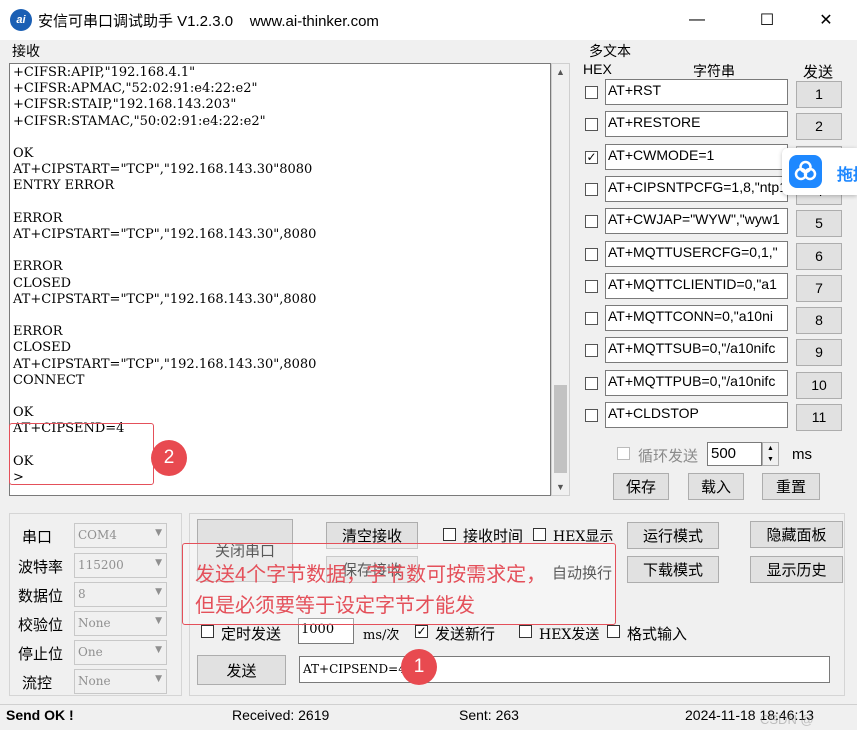 Image resolution: width=857 pixels, height=730 pixels. Describe the element at coordinates (40, 715) in the screenshot. I see `status-state: Send OK !` at that location.